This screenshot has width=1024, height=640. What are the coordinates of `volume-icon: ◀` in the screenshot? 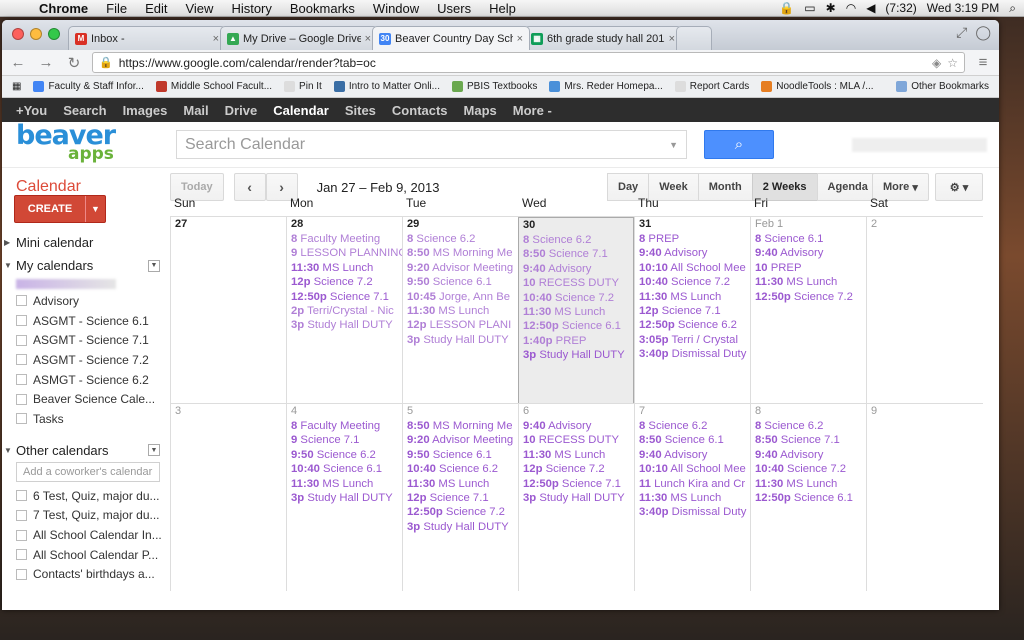 It's located at (870, 8).